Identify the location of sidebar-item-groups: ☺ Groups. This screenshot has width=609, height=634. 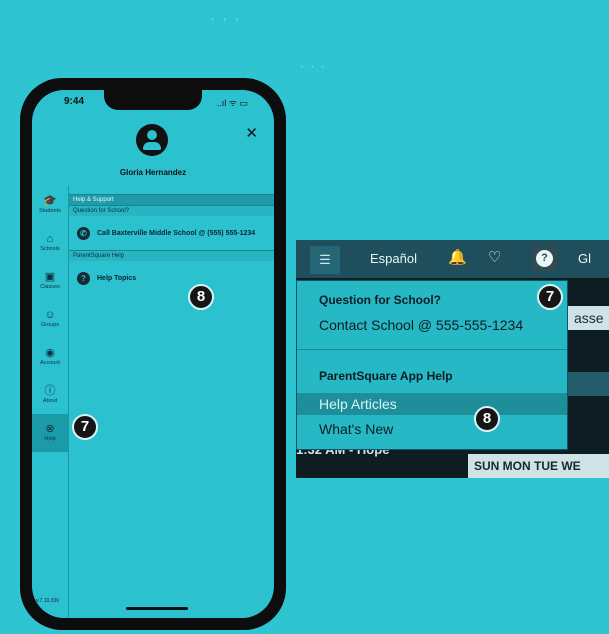
(50, 319).